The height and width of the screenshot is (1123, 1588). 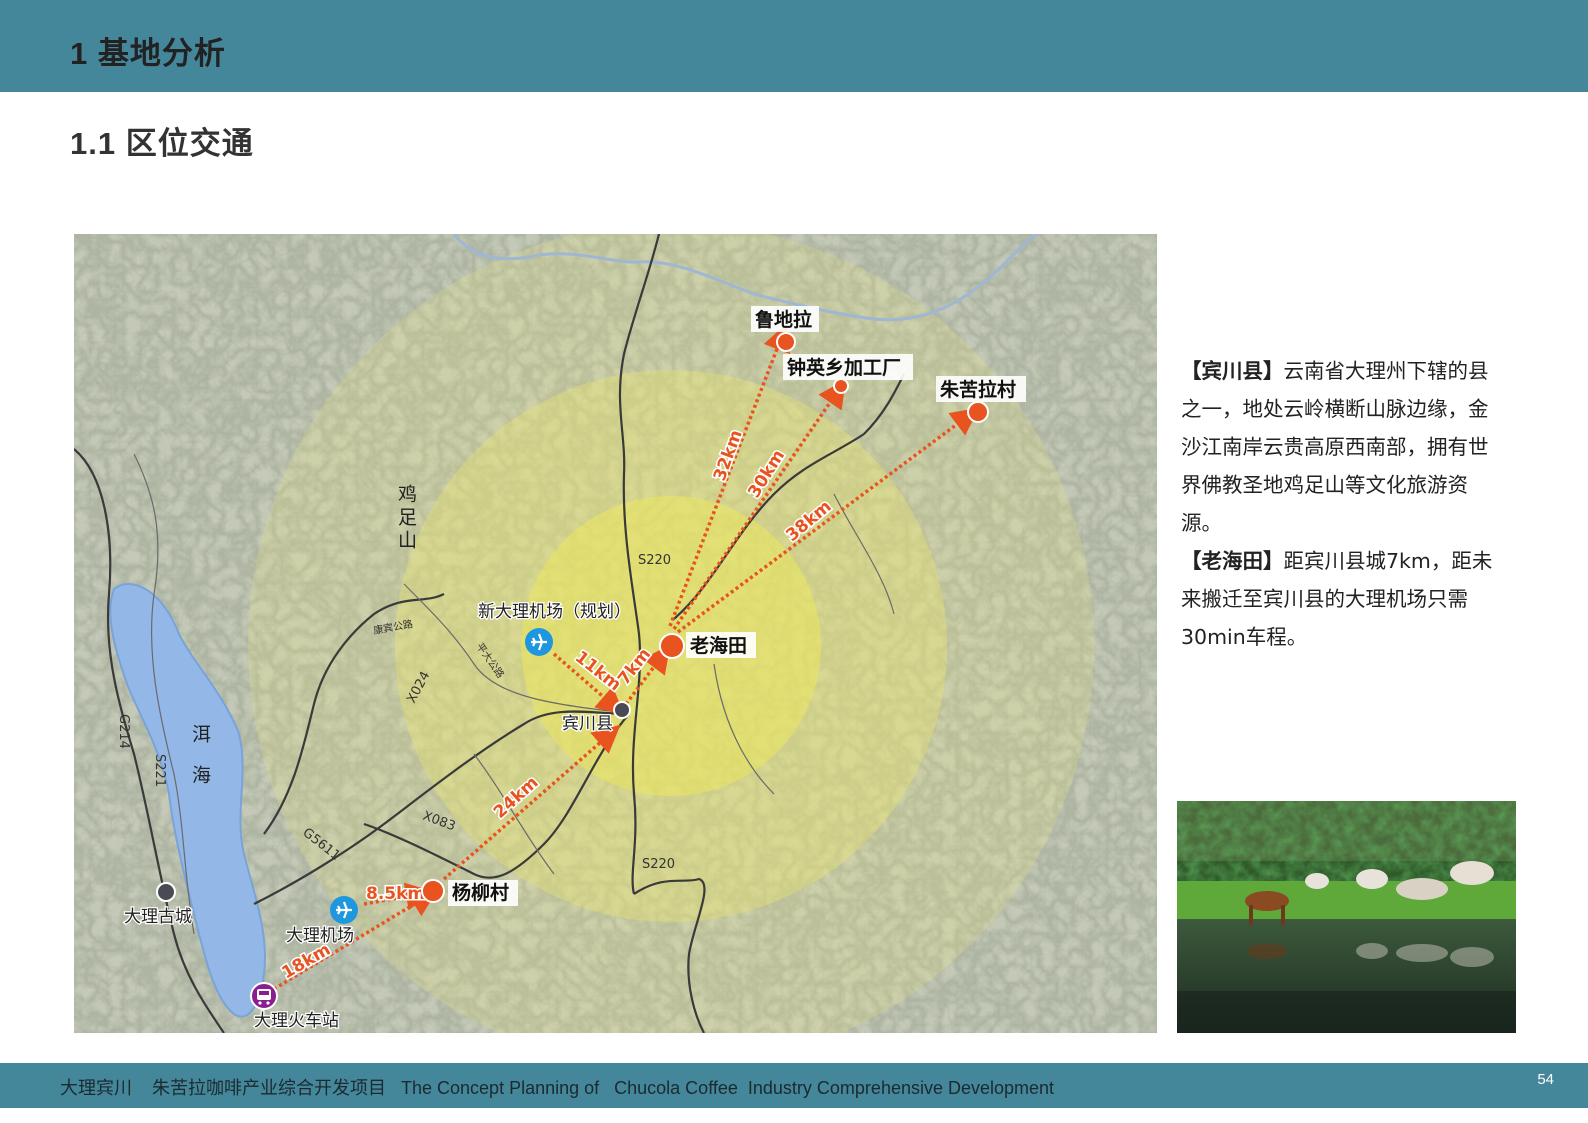 What do you see at coordinates (783, 319) in the screenshot?
I see `label-ludila: 鲁地拉` at bounding box center [783, 319].